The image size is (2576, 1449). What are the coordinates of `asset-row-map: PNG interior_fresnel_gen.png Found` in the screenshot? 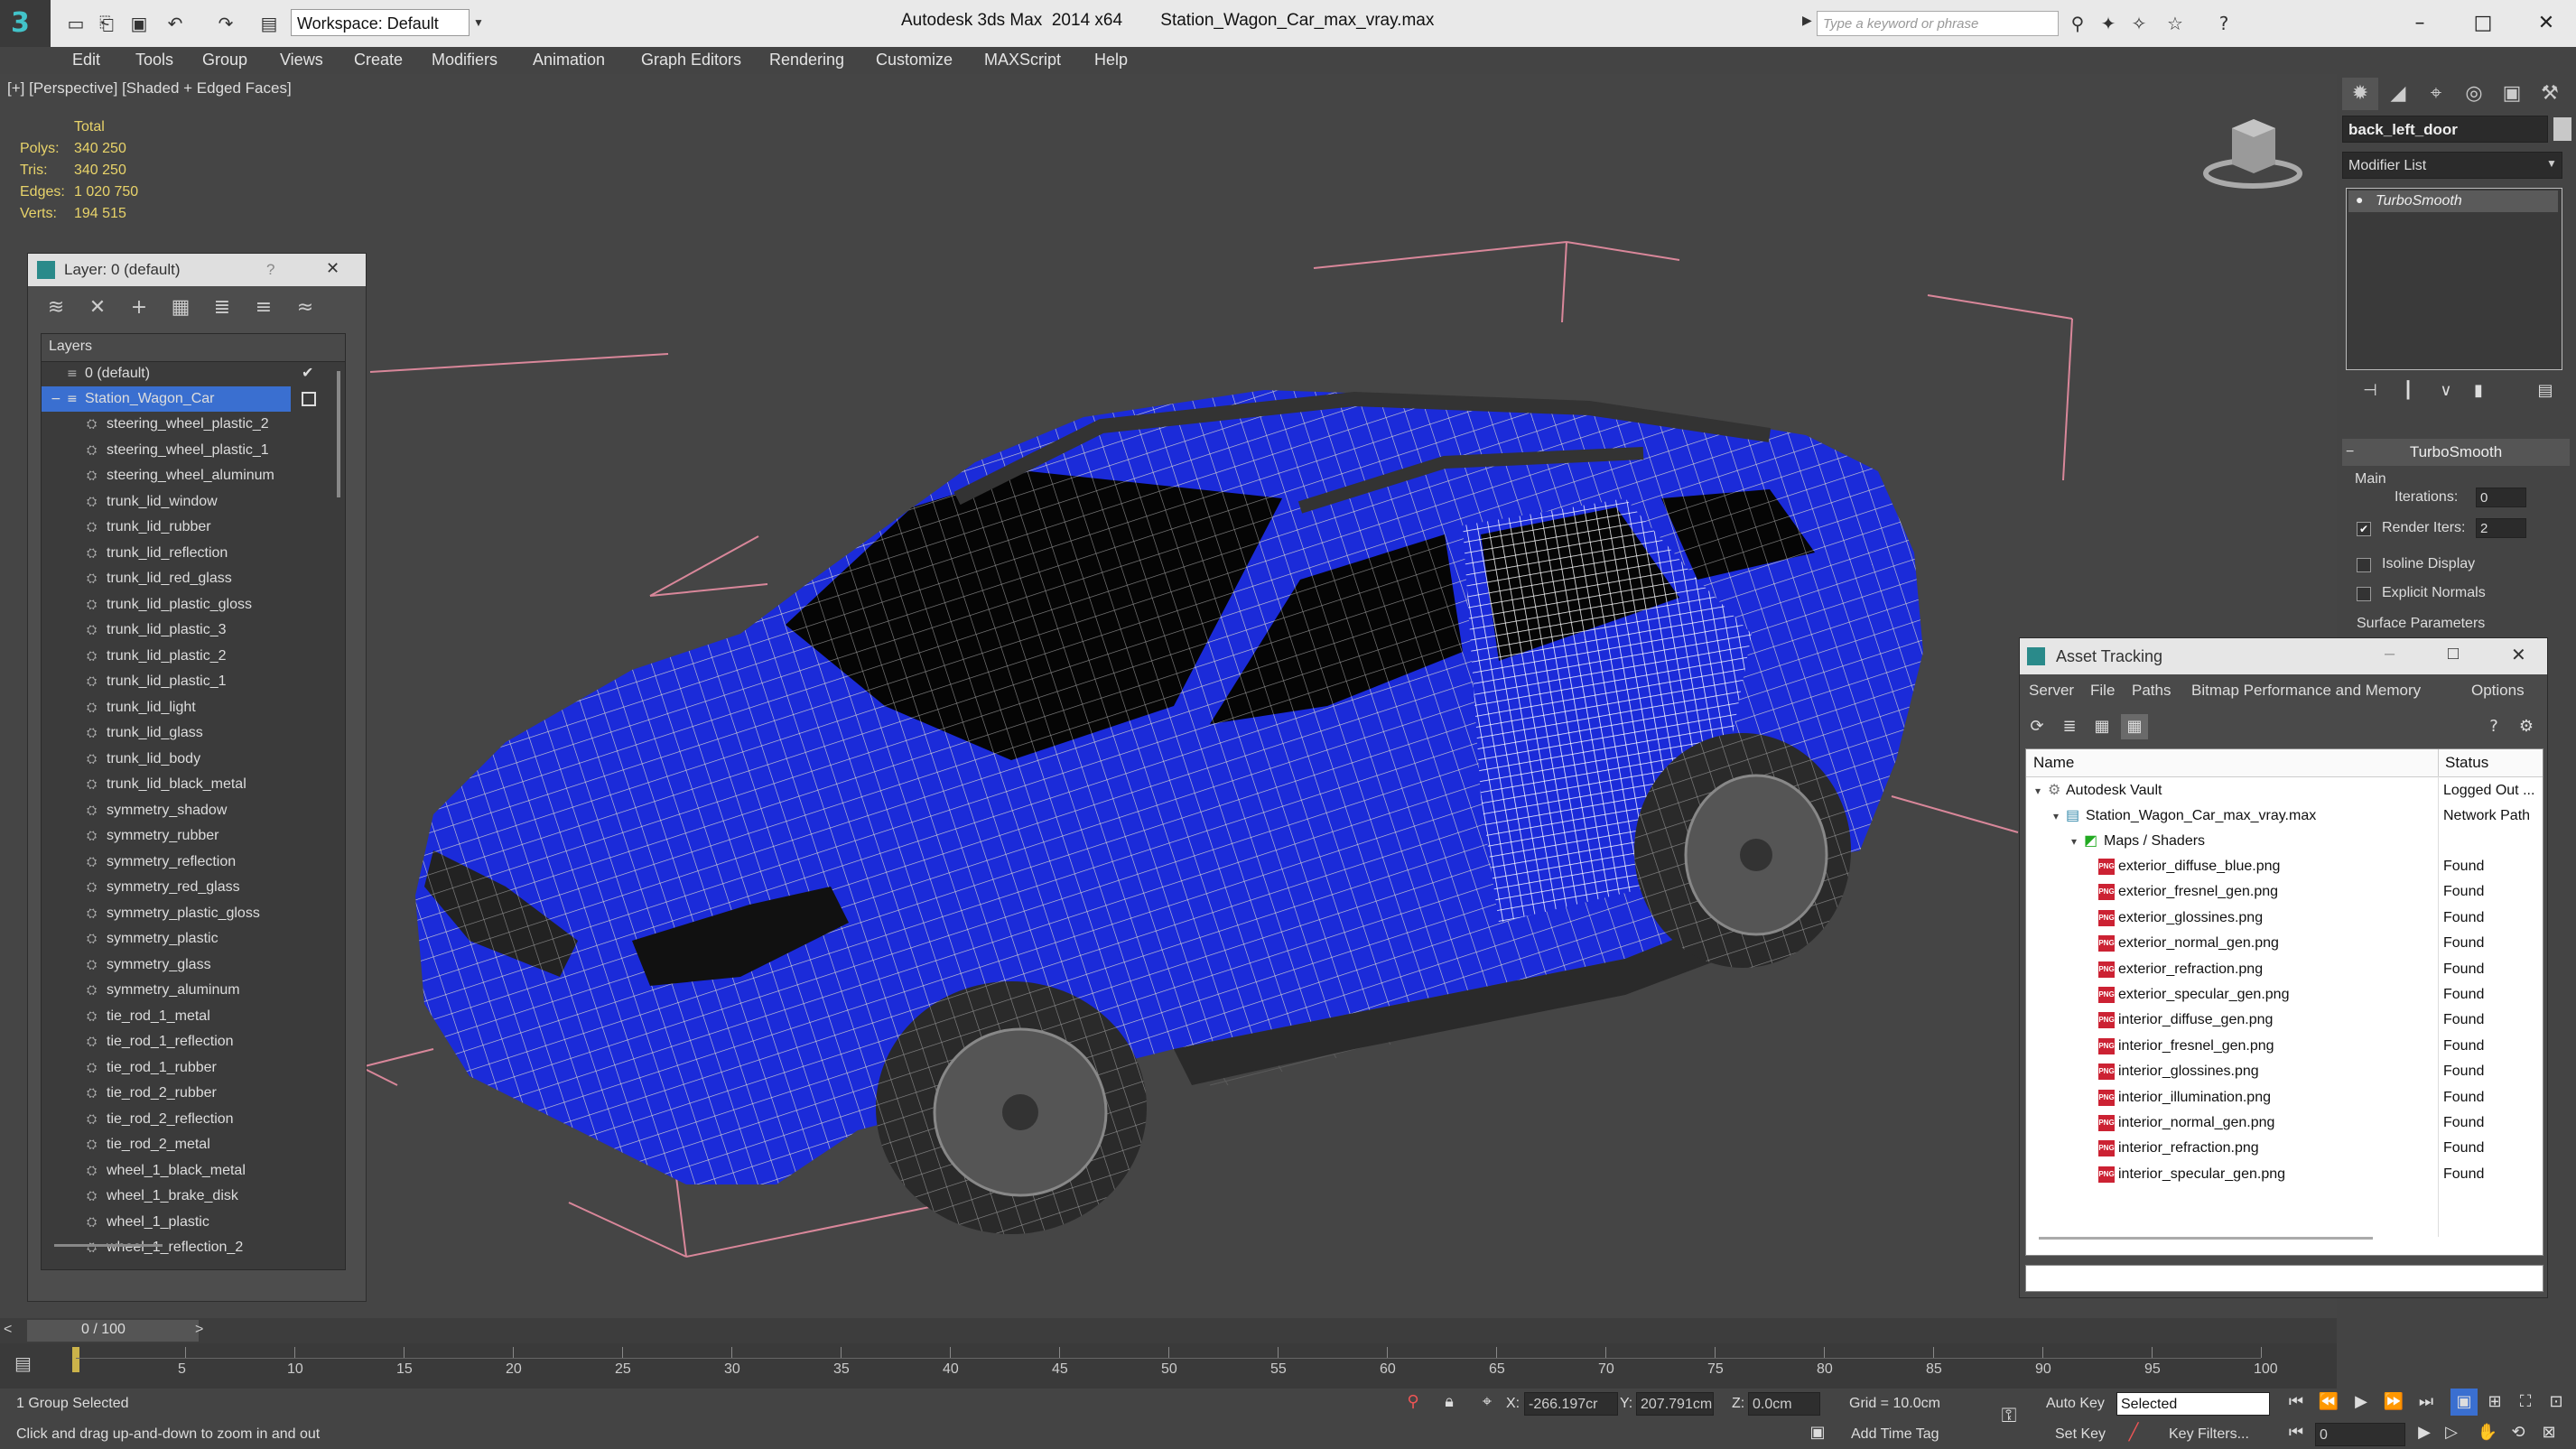 It's located at (2284, 1046).